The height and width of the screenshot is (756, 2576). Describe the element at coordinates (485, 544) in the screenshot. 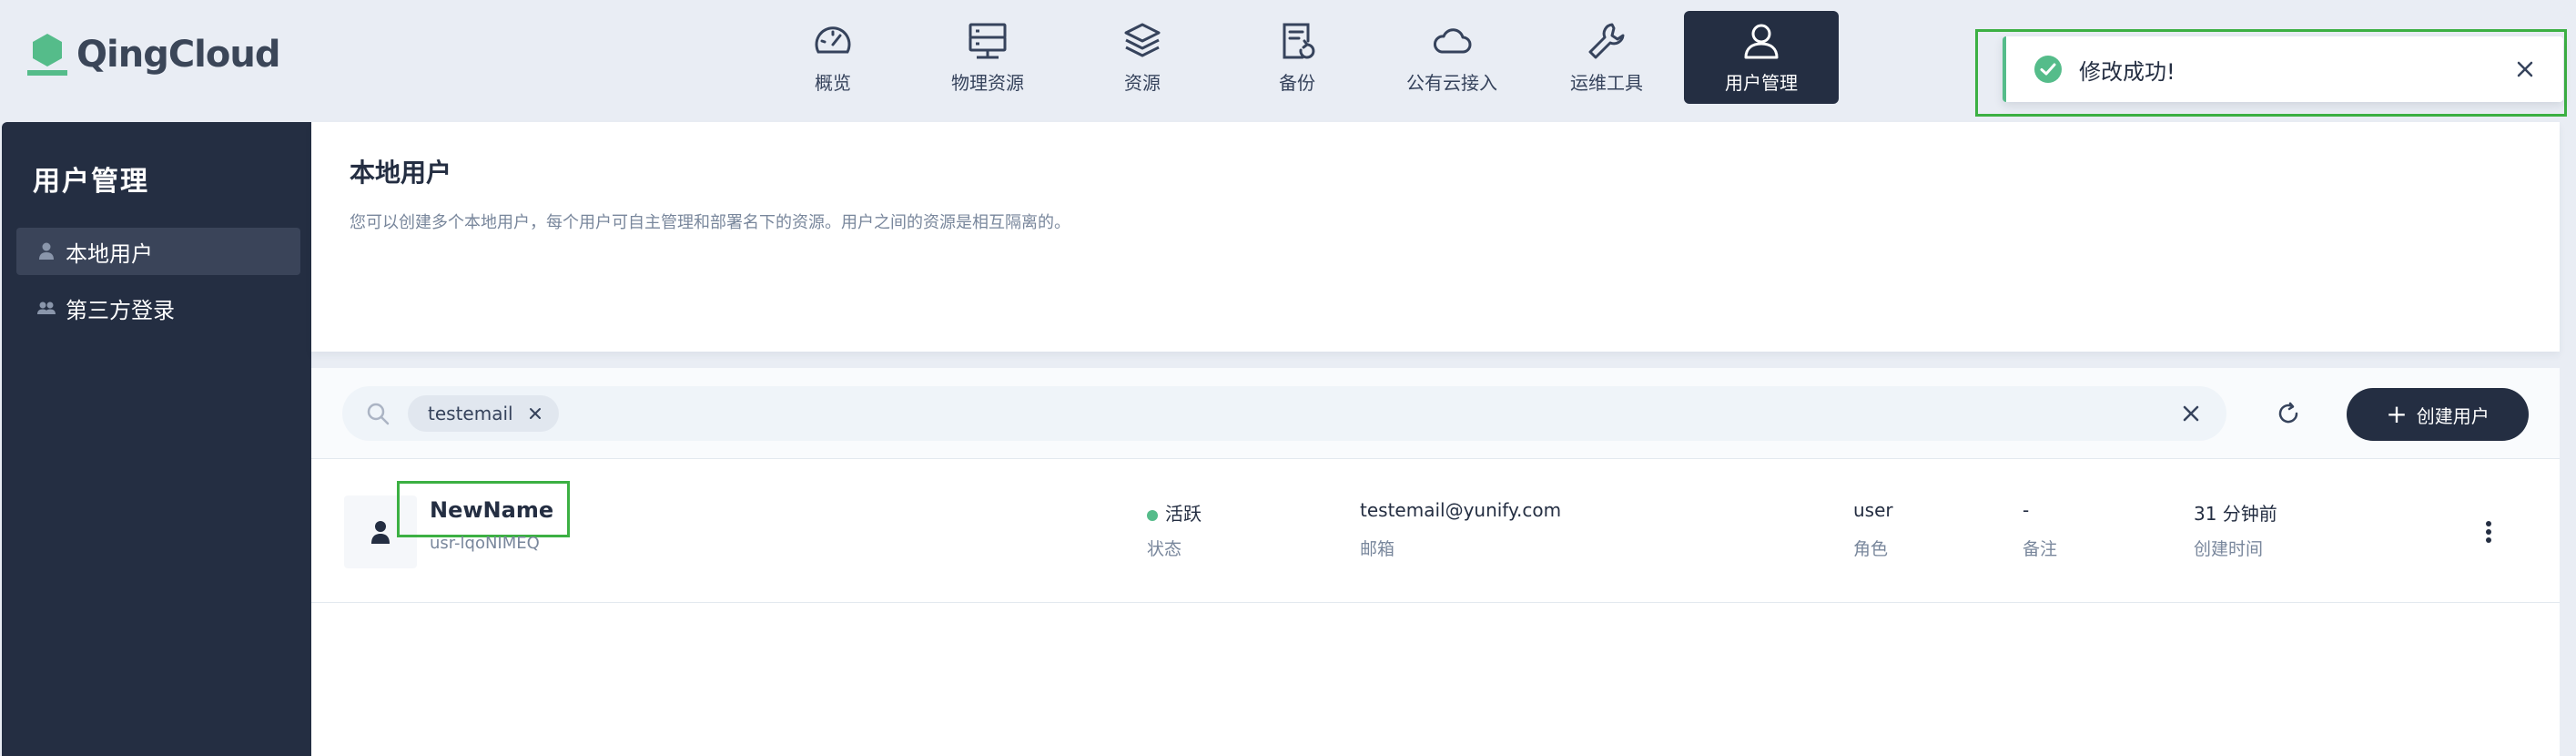

I see `user-id: usr-lqoNIMEQ` at that location.